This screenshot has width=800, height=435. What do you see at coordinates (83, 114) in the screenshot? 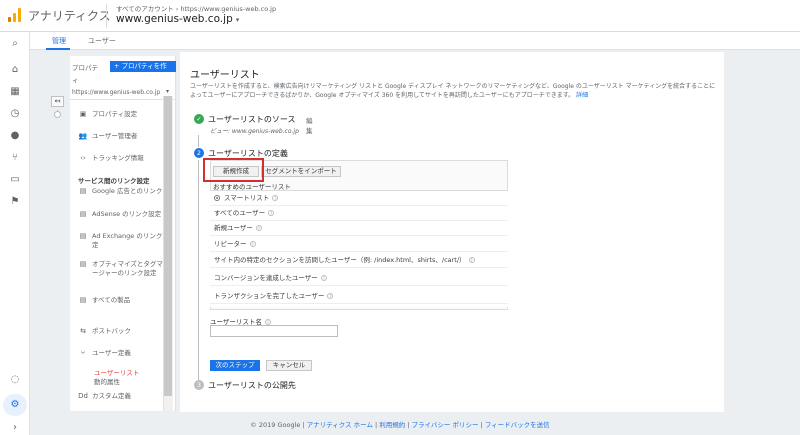
I see `property-settings-icon: ▣` at bounding box center [83, 114].